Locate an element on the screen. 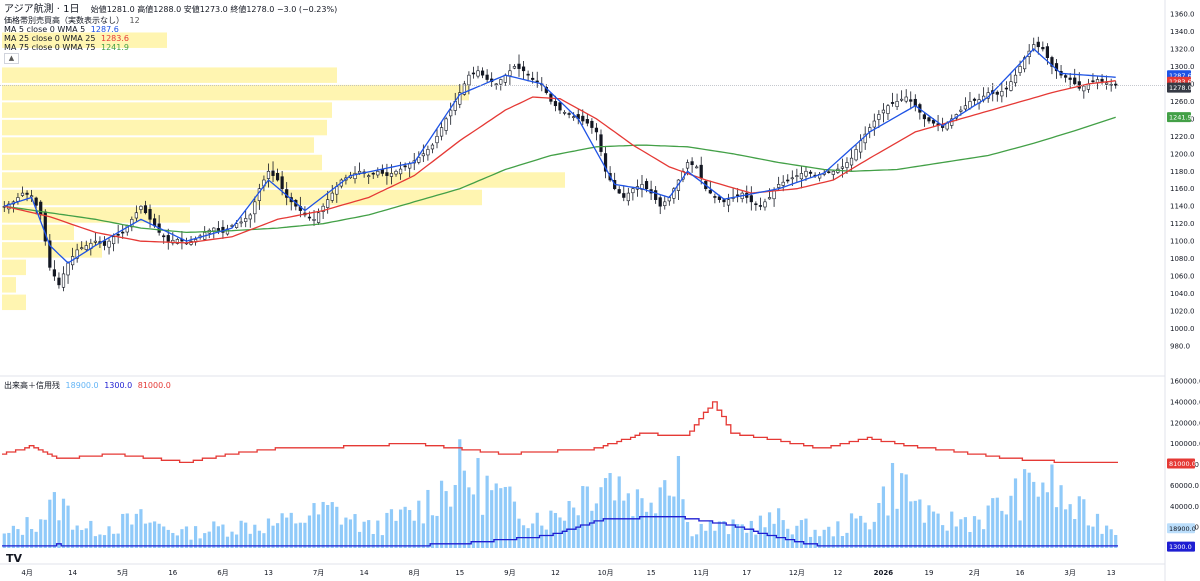 The image size is (1200, 581). ma75-label: MA 75 close 0 WMA 75 is located at coordinates (50, 47).